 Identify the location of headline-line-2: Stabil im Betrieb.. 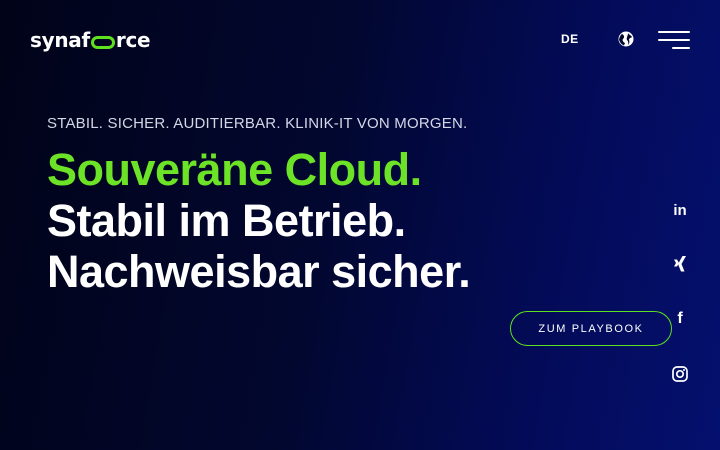
(226, 220).